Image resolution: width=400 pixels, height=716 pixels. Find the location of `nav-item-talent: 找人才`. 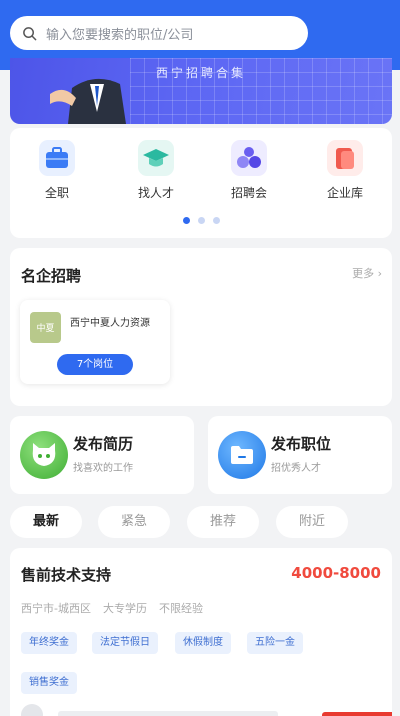

nav-item-talent: 找人才 is located at coordinates (156, 170).